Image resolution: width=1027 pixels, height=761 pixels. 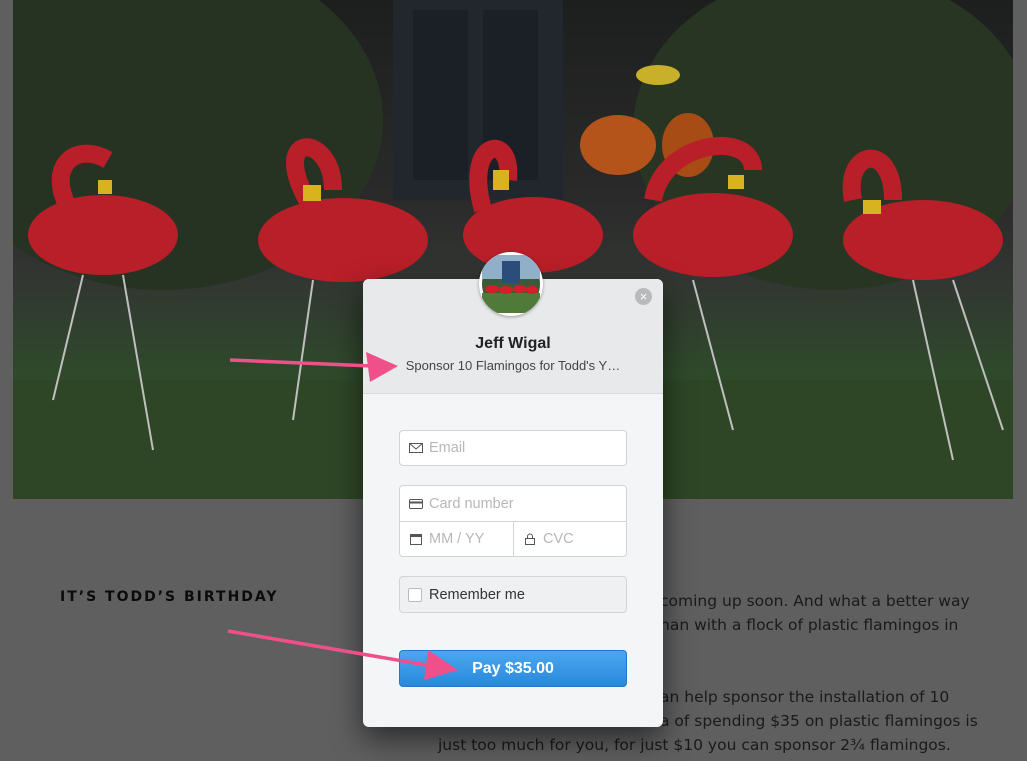 What do you see at coordinates (513, 668) in the screenshot?
I see `pay-button: Pay $35.00` at bounding box center [513, 668].